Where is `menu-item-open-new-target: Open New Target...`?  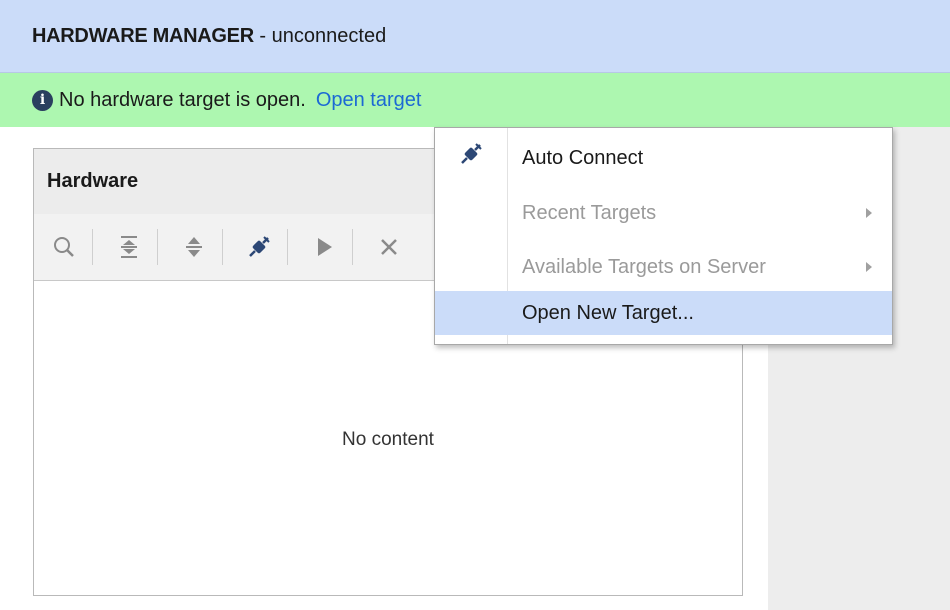
menu-item-open-new-target: Open New Target... is located at coordinates (663, 313).